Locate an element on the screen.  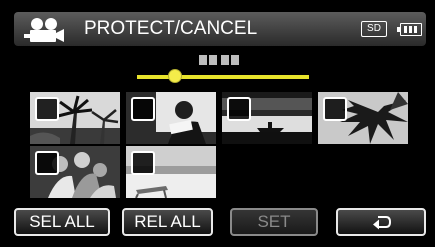
release-all-button: REL ALL is located at coordinates (167, 222).